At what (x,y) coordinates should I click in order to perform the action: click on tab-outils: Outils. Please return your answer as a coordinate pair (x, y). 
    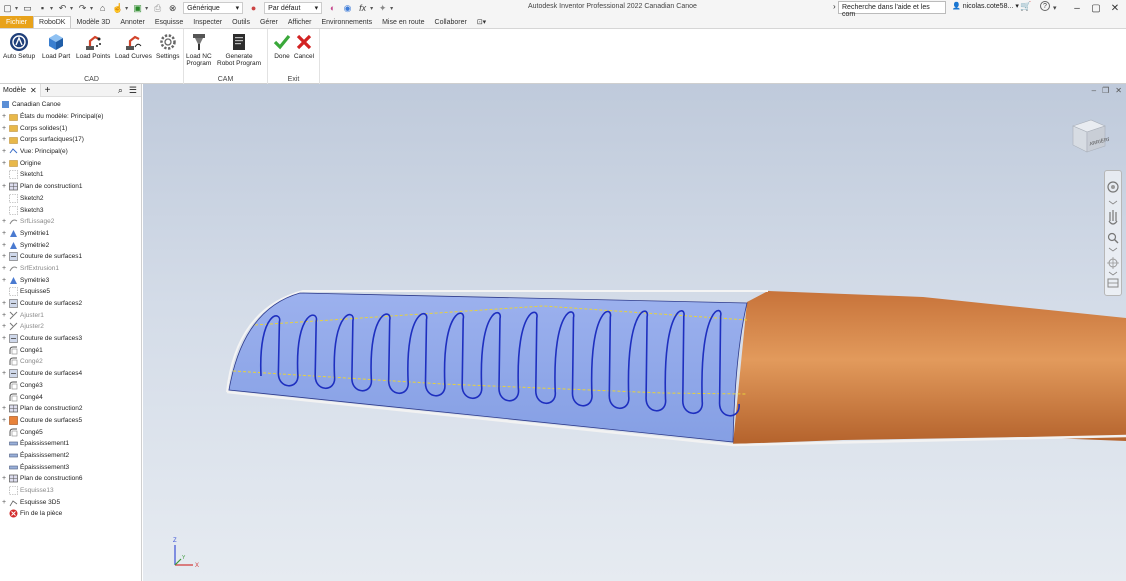
    Looking at the image, I should click on (241, 22).